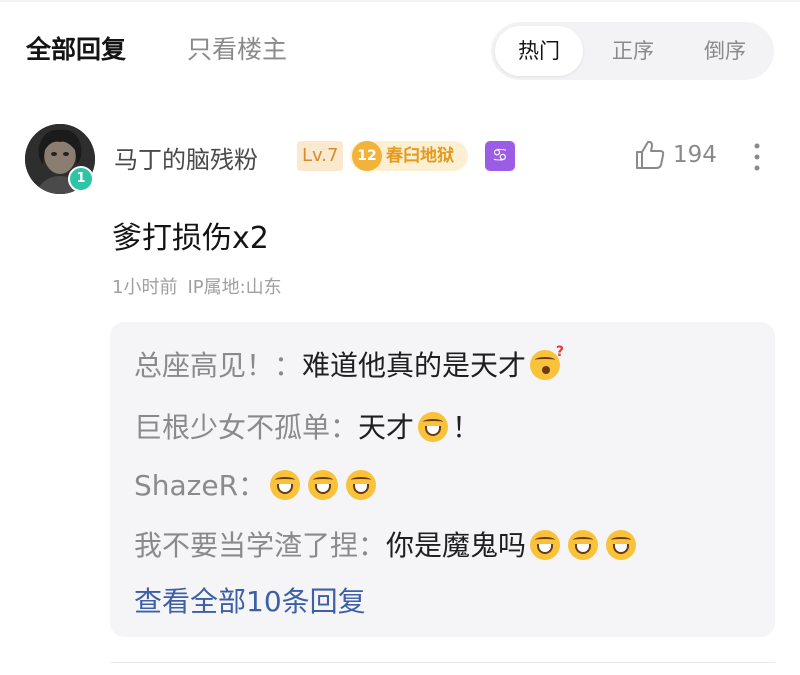  I want to click on title-name: 春臼地狱, so click(420, 156).